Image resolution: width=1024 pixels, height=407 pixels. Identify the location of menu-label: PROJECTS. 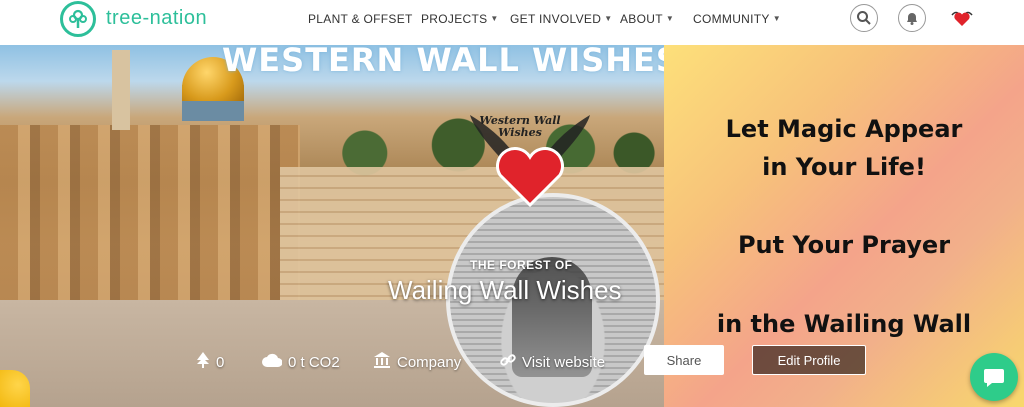
(454, 18).